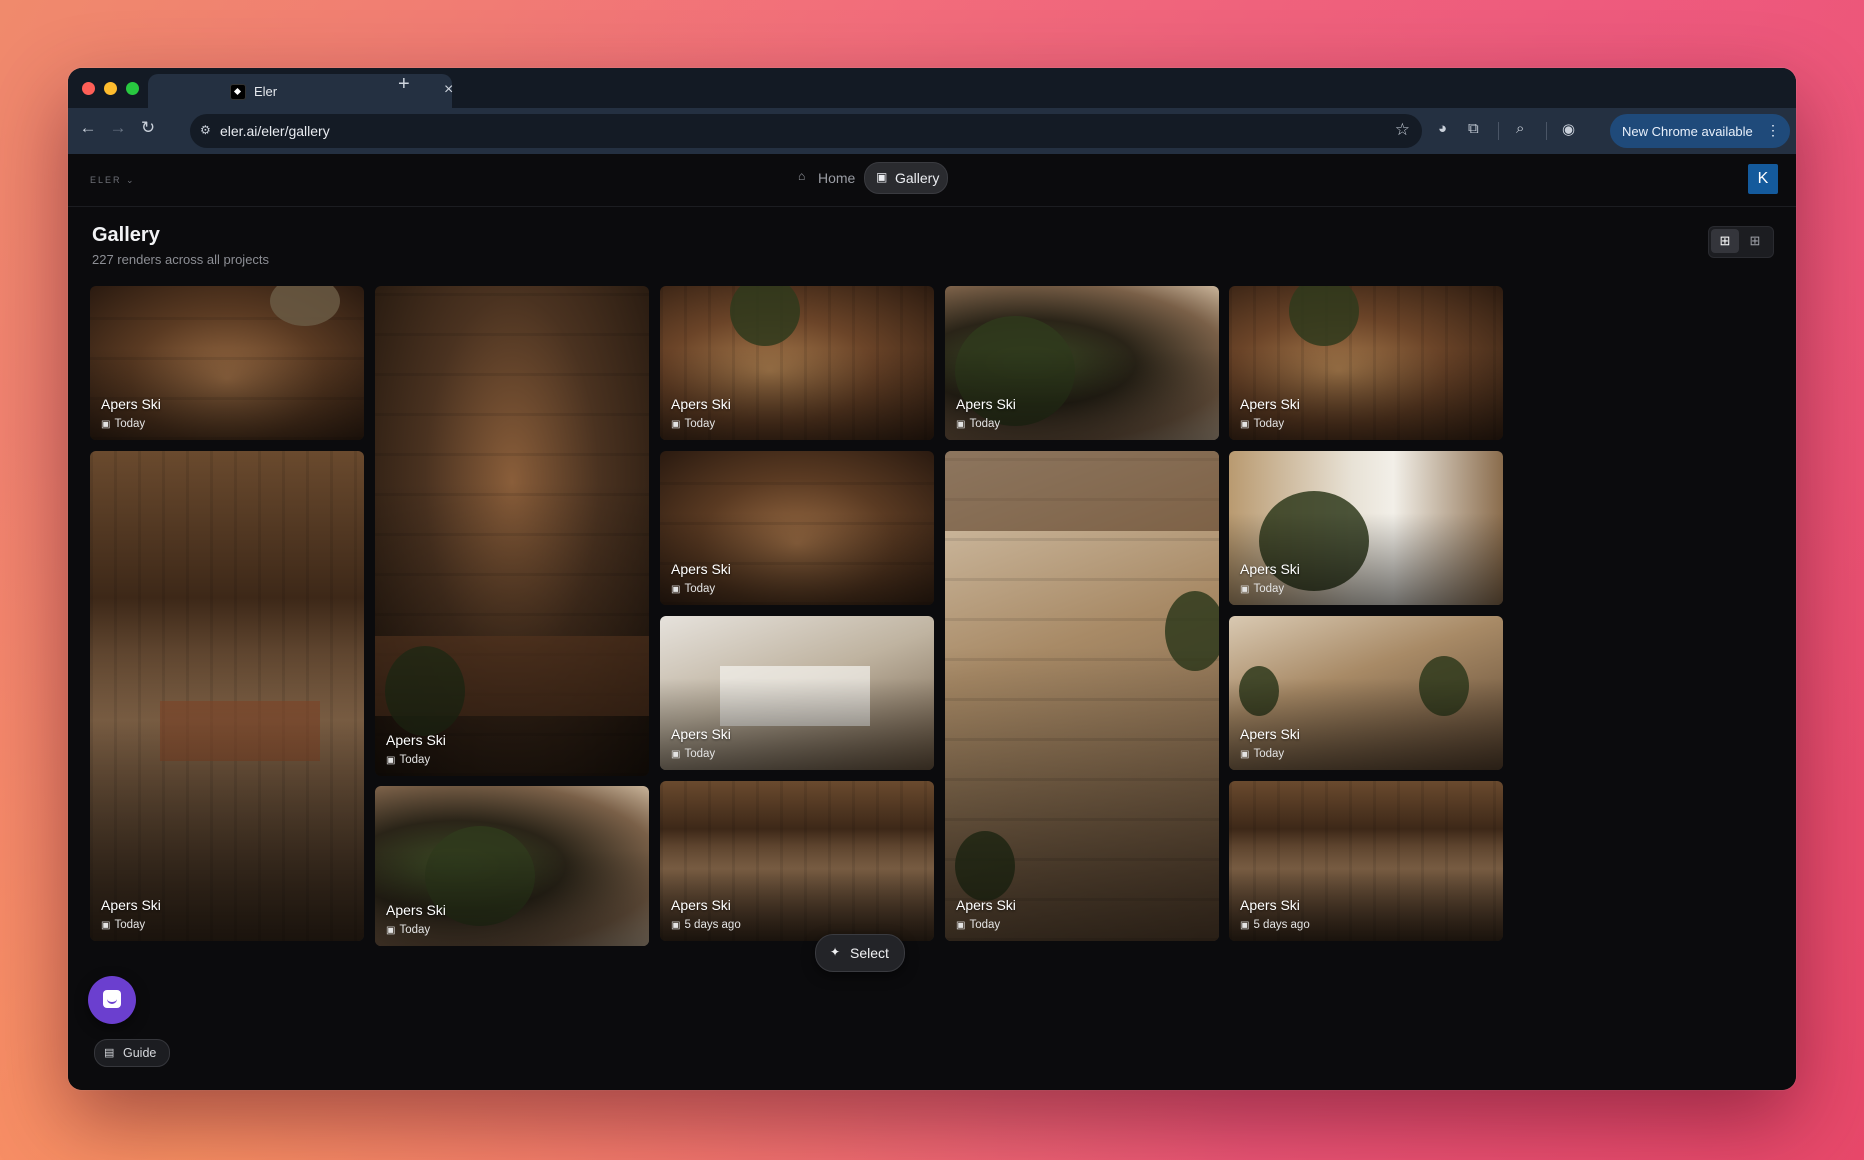 The image size is (1864, 1160). Describe the element at coordinates (1473, 128) in the screenshot. I see `extensions-puzzle-icon: ⧉` at that location.